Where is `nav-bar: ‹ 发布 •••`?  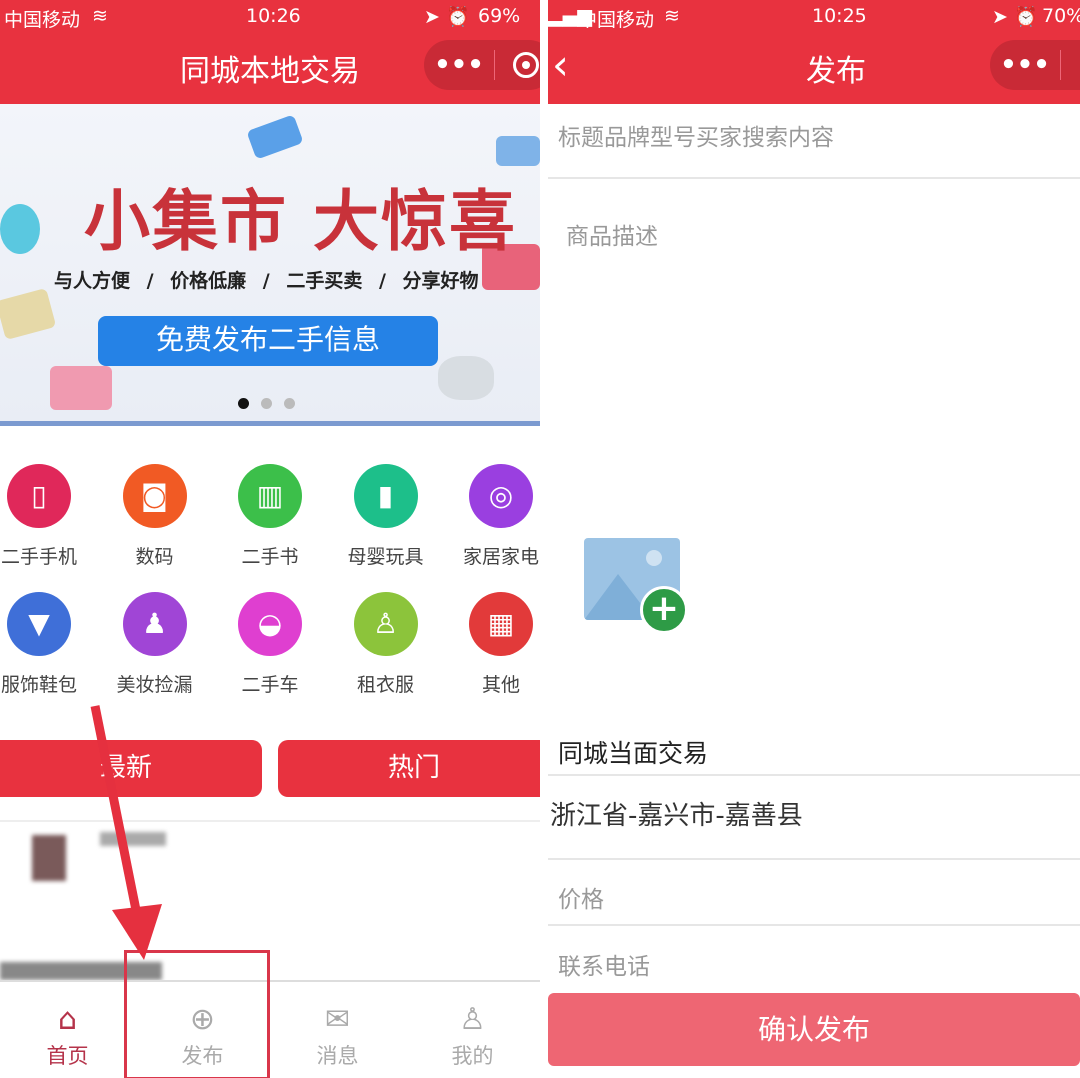
nav-bar: ‹ 发布 ••• is located at coordinates (814, 69).